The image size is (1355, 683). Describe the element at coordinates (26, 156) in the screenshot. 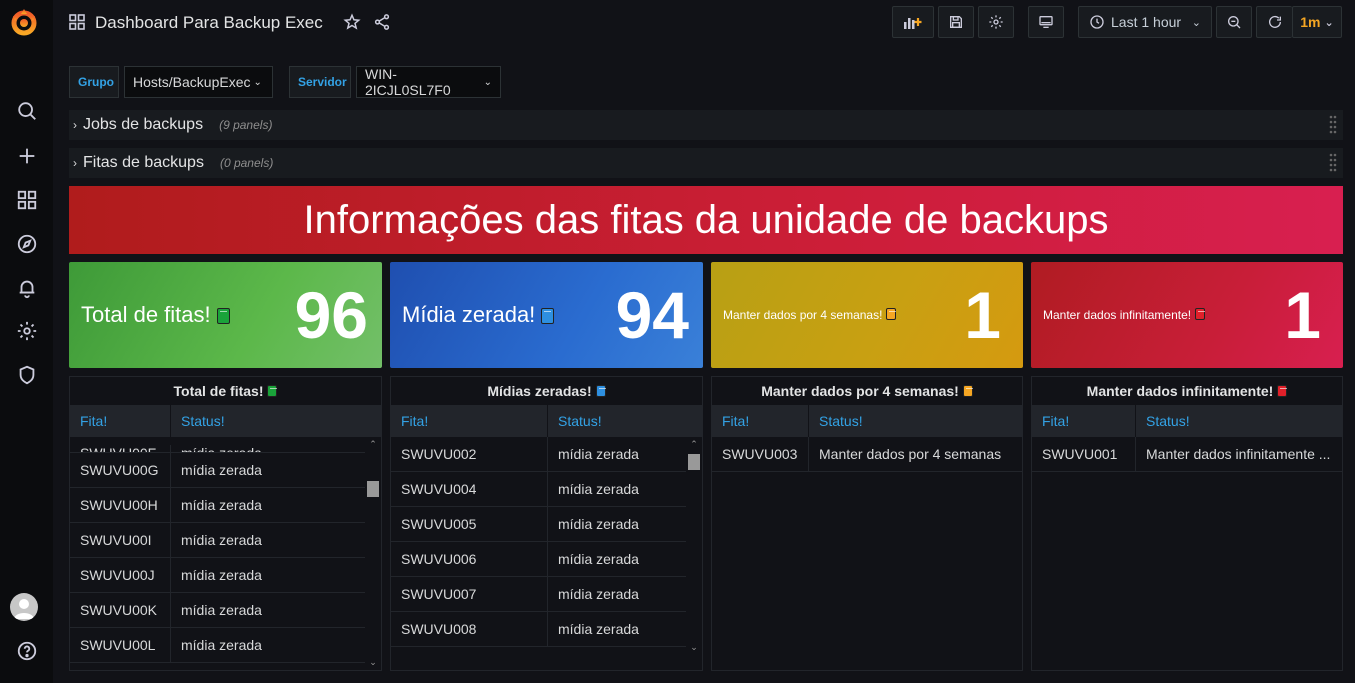

I see `plus-icon` at that location.